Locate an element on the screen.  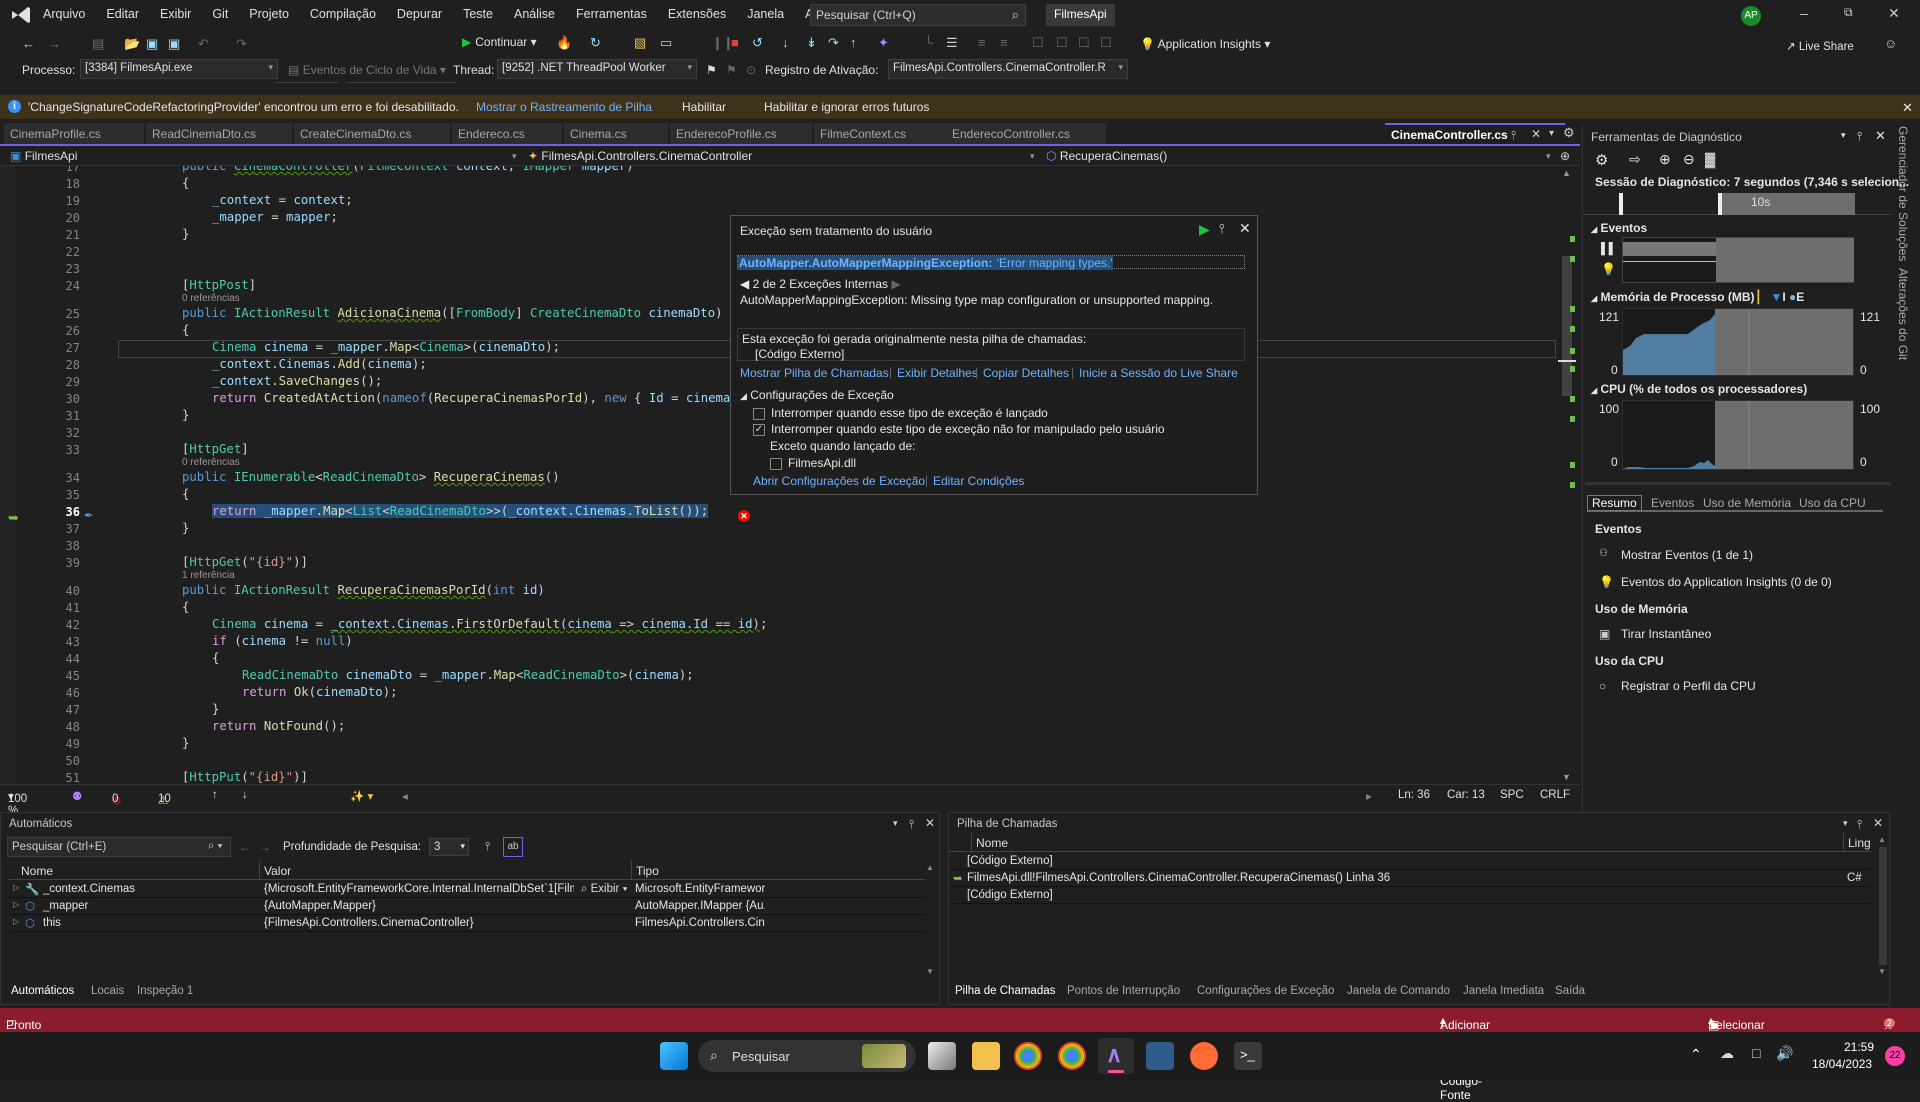
column-indicator: Car: 13 is located at coordinates (1466, 795).